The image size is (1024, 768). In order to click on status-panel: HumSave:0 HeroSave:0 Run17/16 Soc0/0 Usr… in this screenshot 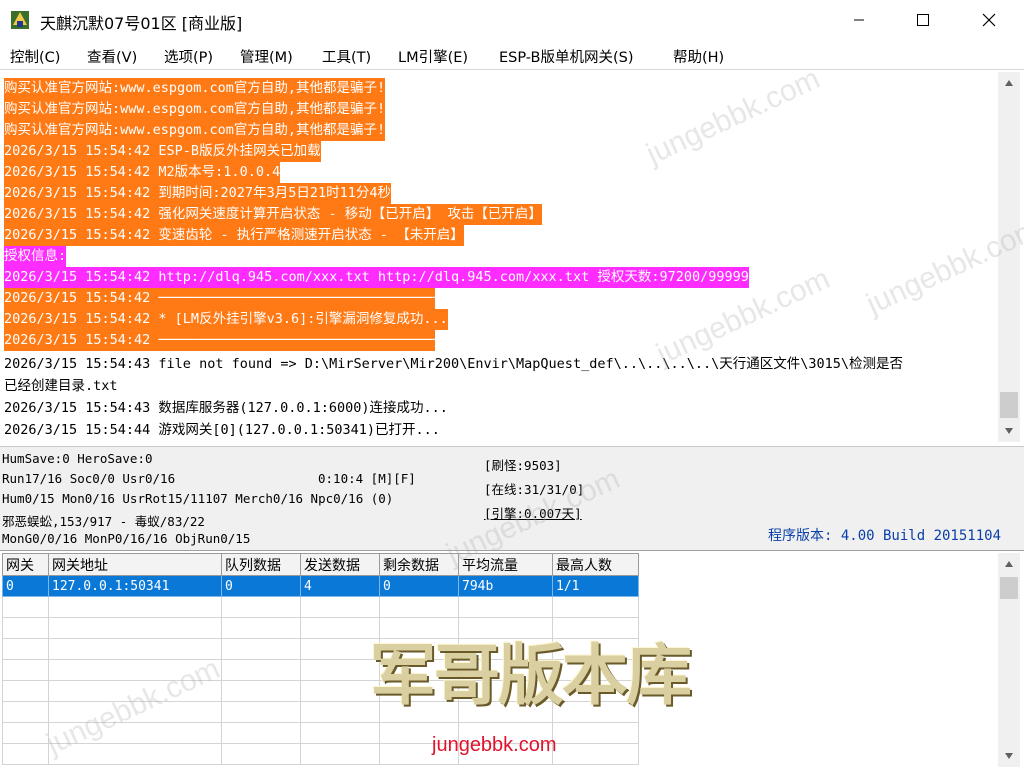, I will do `click(512, 498)`.